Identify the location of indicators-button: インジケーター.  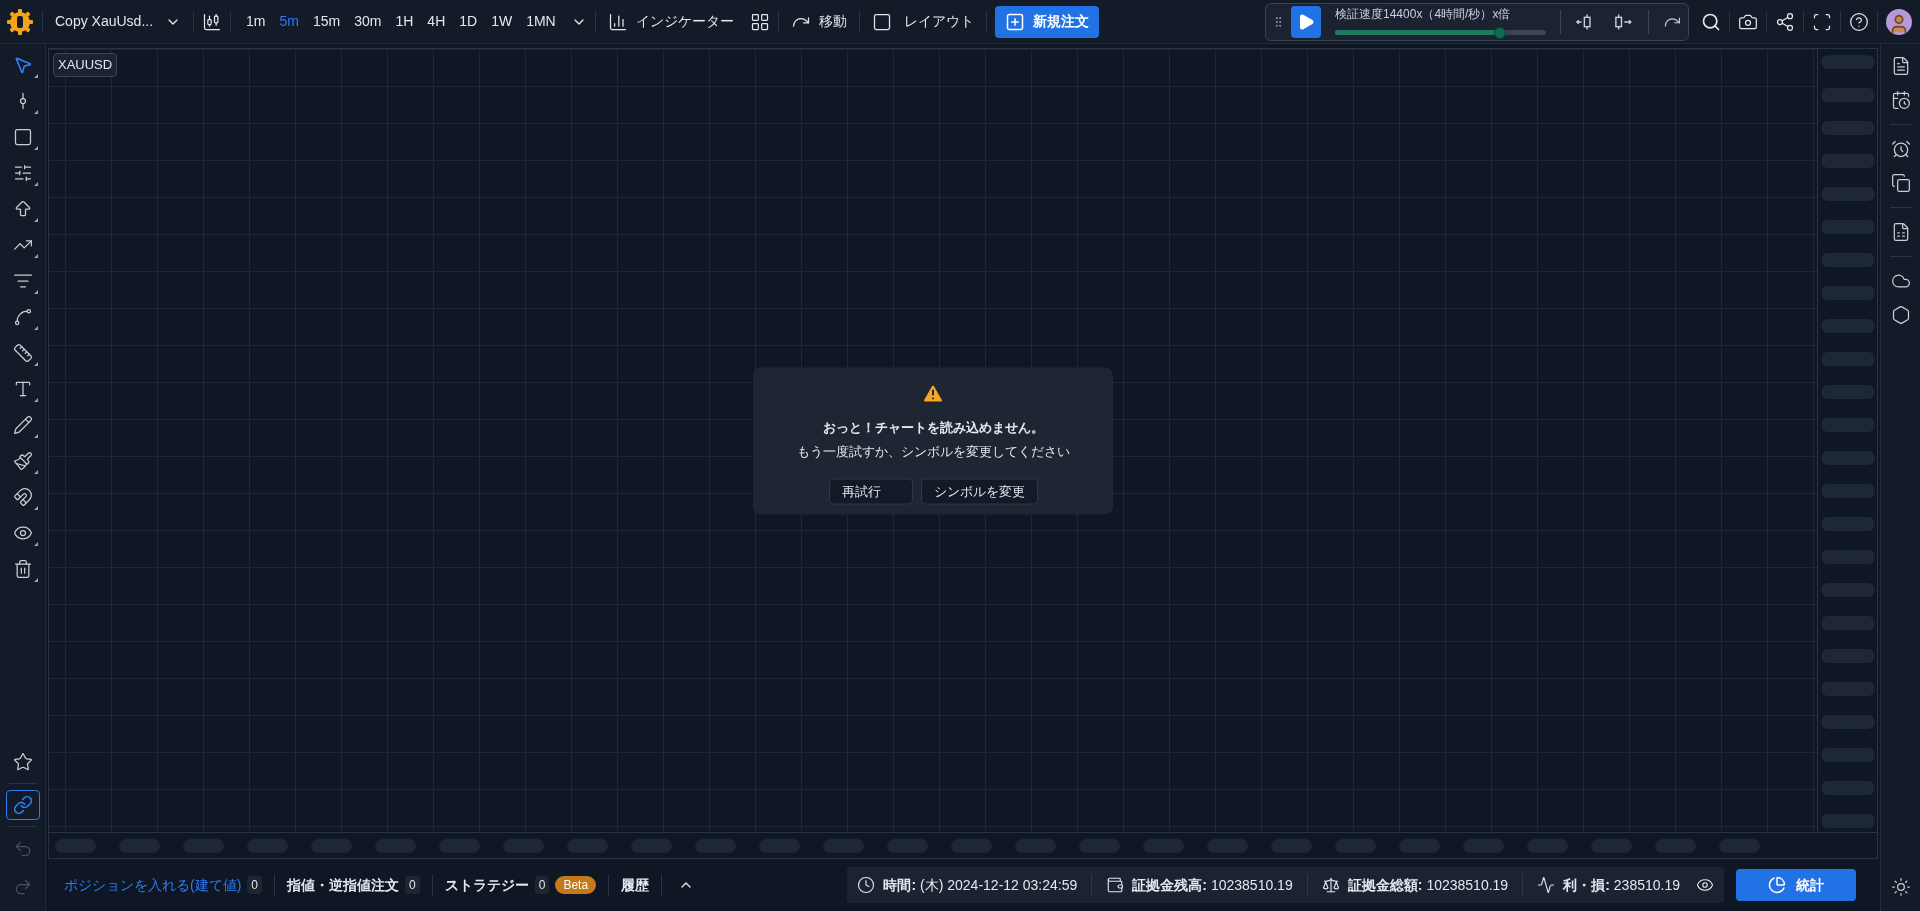
(670, 21).